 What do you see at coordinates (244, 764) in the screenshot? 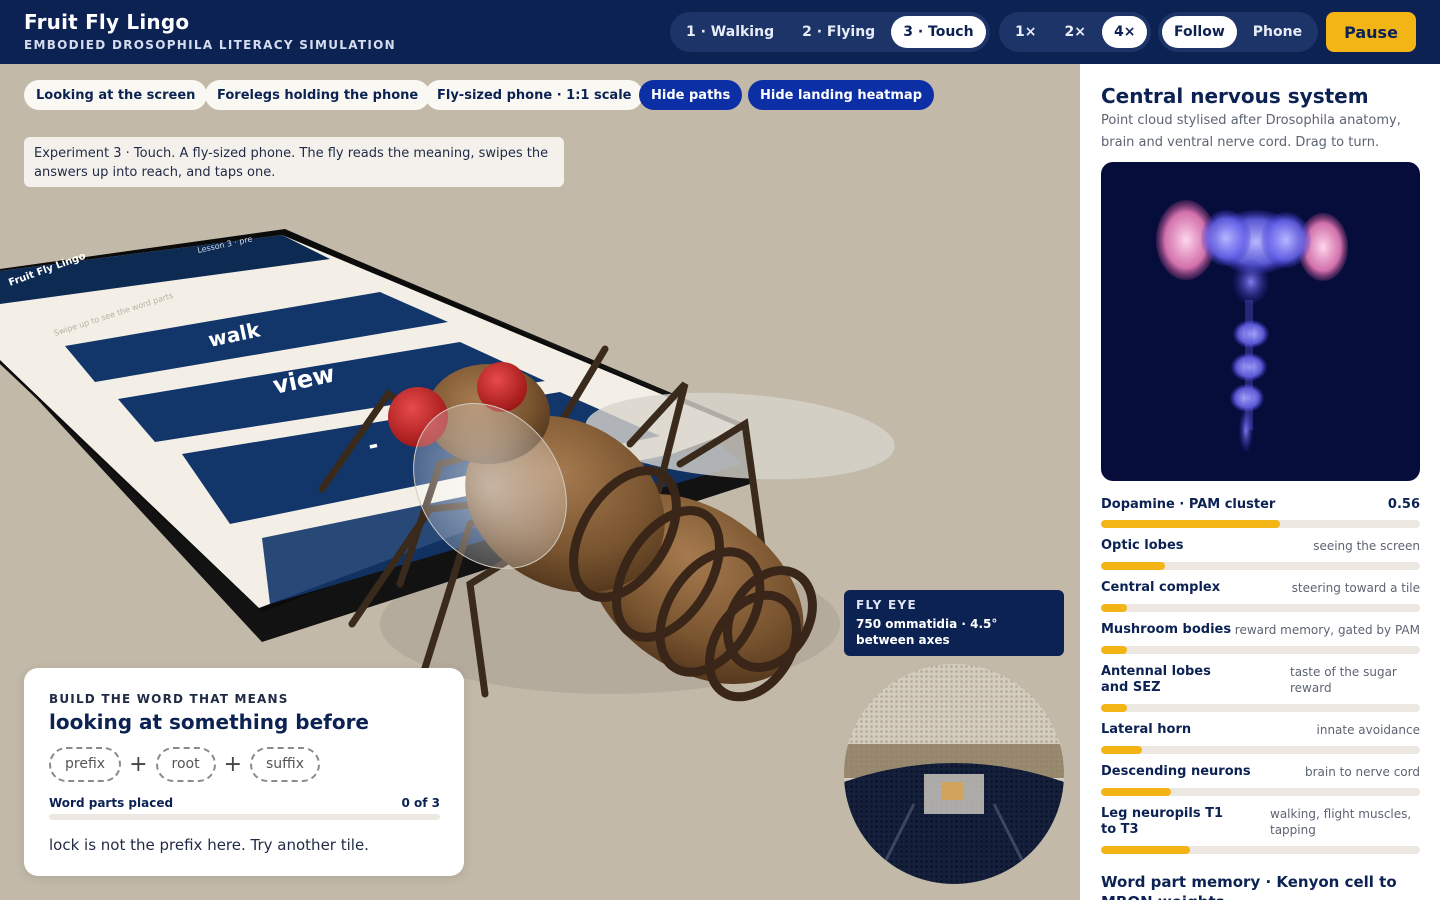
I see `word-slots: prefix + root + suffix` at bounding box center [244, 764].